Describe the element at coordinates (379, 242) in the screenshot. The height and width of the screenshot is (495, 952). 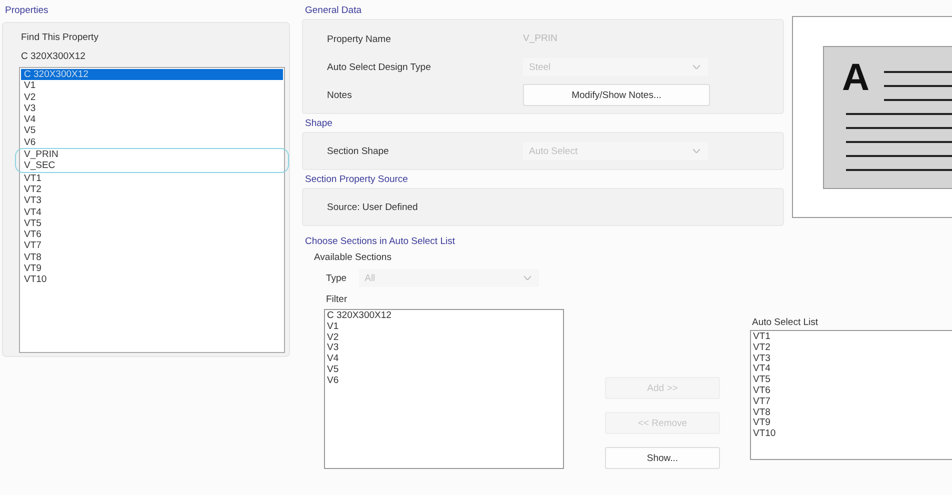
I see `group-title: Choose Sections in Auto Select List` at that location.